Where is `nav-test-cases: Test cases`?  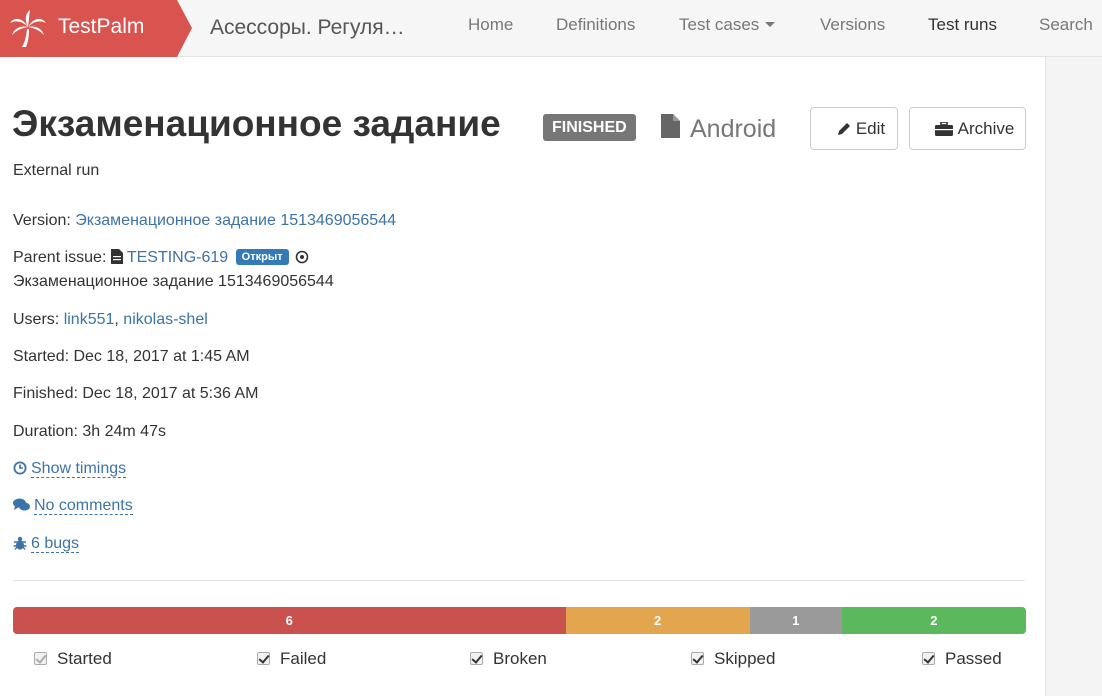 nav-test-cases: Test cases is located at coordinates (727, 25).